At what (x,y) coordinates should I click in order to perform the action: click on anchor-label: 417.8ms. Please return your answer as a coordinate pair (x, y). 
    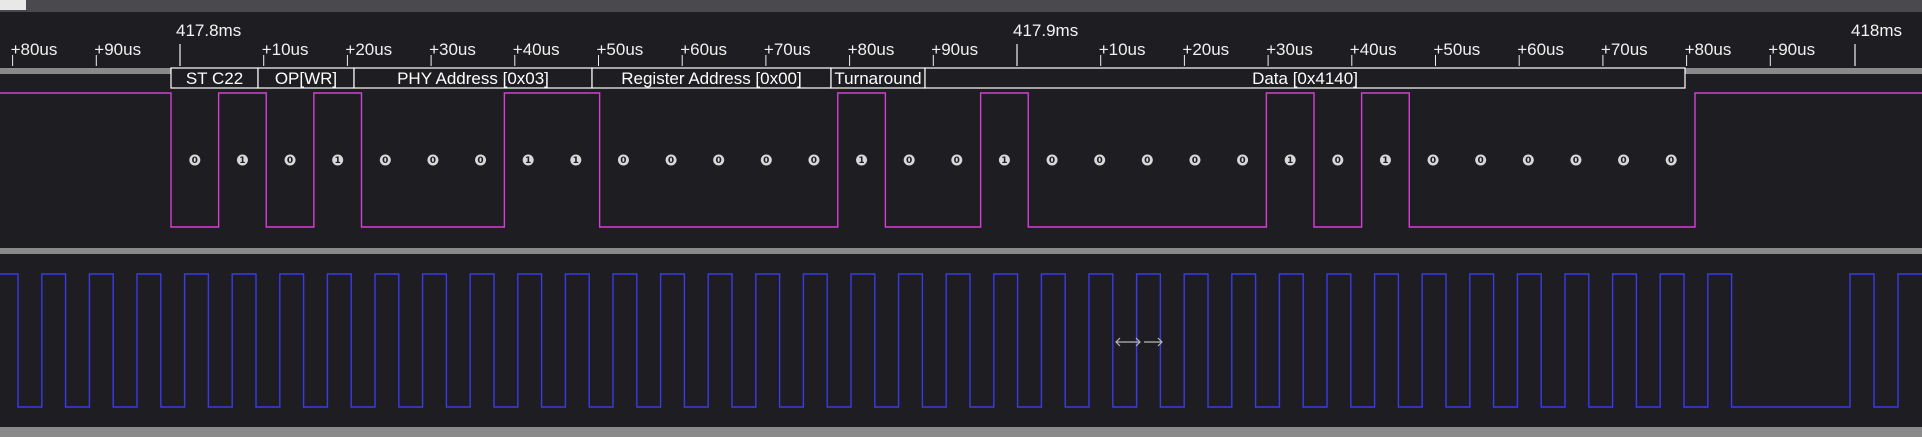
    Looking at the image, I should click on (208, 30).